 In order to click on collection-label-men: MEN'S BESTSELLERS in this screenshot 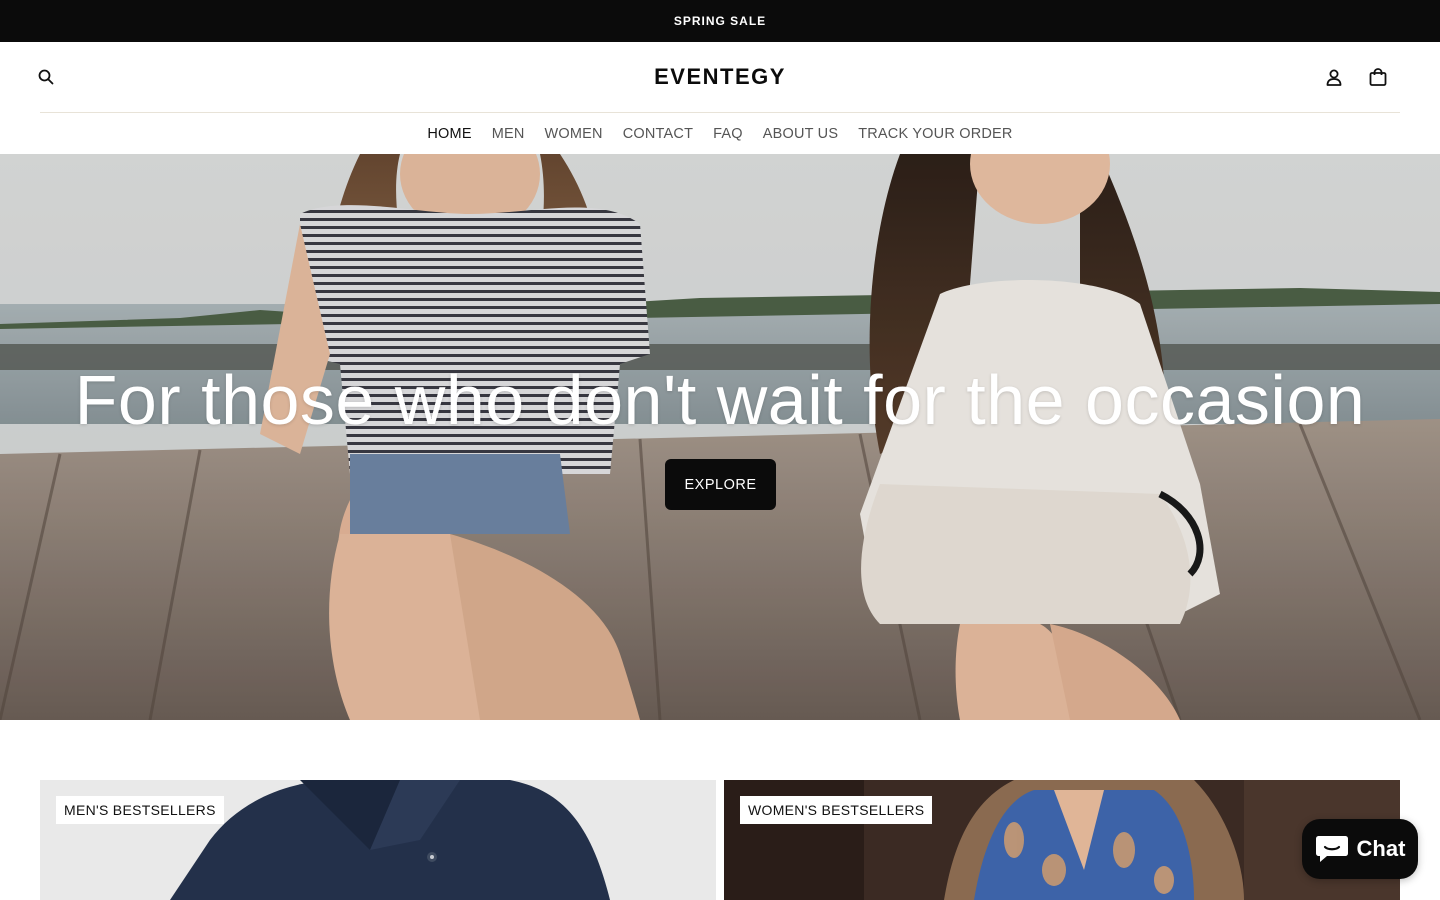, I will do `click(140, 810)`.